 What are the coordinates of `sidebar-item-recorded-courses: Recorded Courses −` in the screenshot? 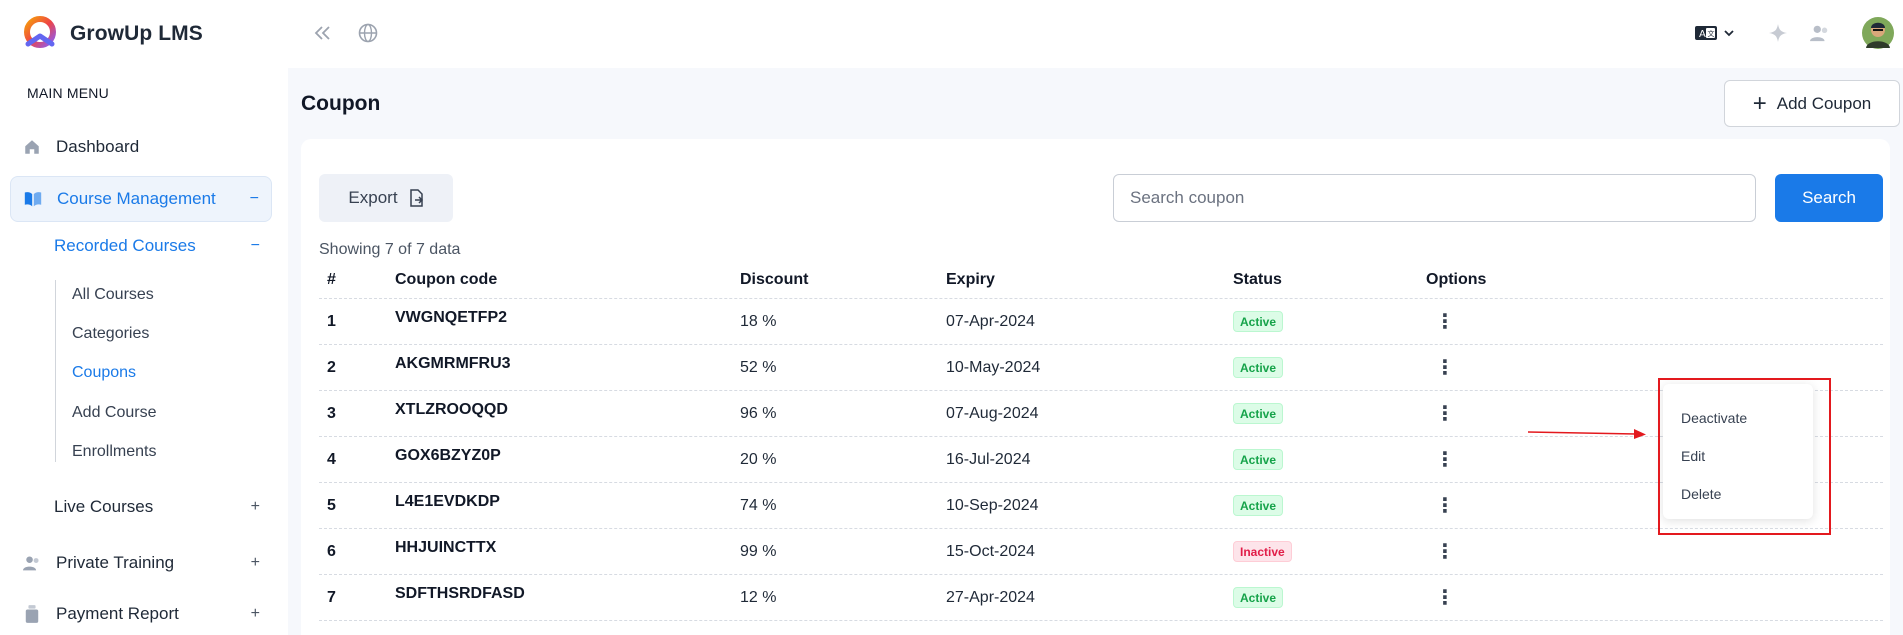 It's located at (163, 246).